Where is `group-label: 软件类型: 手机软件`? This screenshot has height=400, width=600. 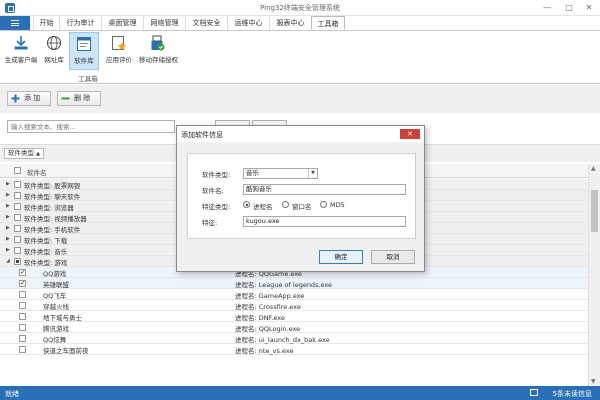
group-label: 软件类型: 手机软件 is located at coordinates (52, 230).